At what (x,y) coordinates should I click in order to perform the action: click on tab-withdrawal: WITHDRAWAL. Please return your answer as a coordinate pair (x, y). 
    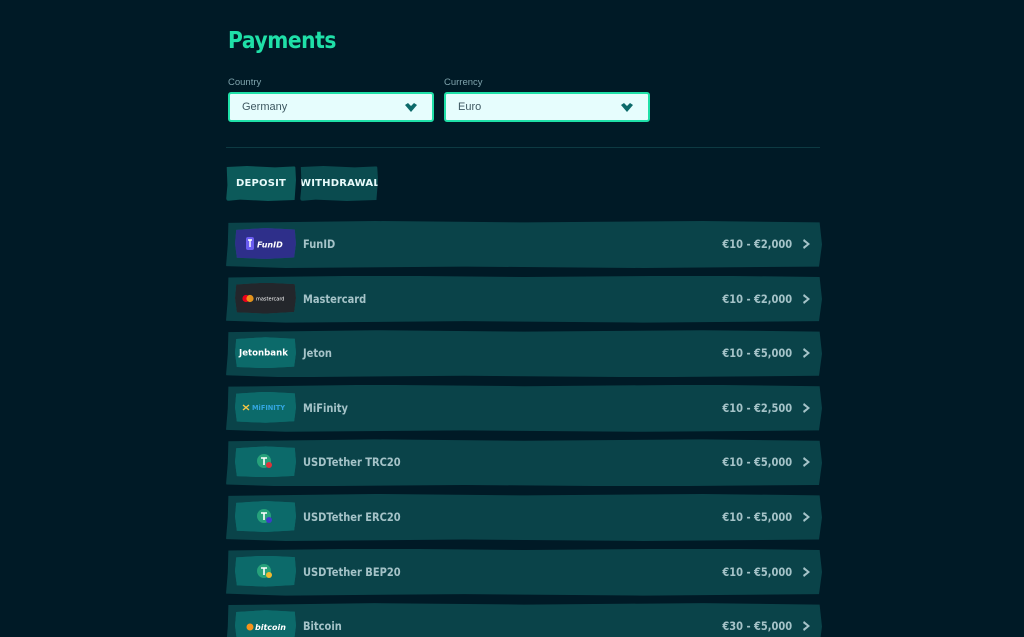
    Looking at the image, I should click on (339, 183).